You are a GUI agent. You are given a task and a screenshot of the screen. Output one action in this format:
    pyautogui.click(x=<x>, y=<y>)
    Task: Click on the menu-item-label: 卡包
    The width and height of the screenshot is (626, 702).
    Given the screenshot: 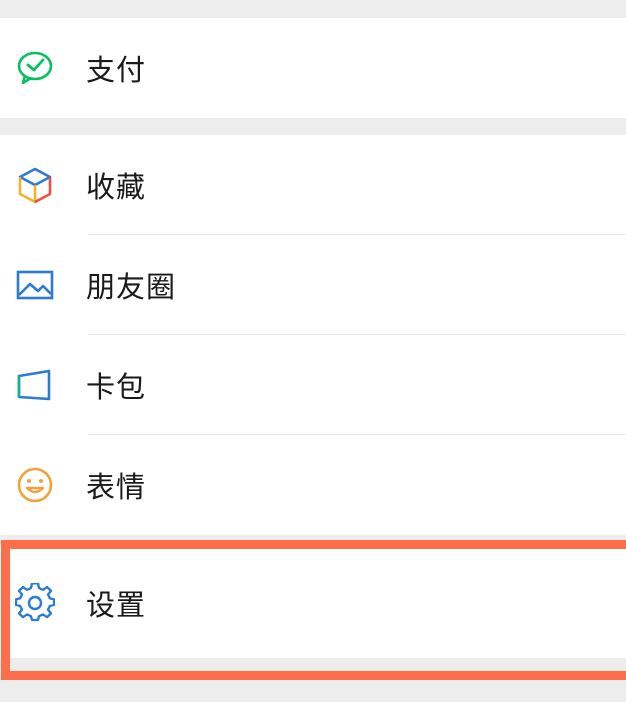 What is the action you would take?
    pyautogui.click(x=116, y=387)
    